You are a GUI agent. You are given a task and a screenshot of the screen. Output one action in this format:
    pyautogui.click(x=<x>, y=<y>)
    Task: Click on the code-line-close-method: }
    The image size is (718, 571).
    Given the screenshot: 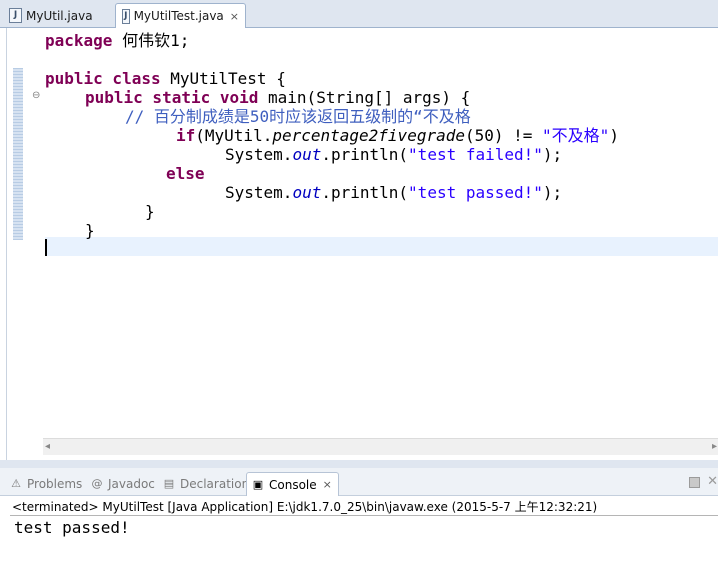 What is the action you would take?
    pyautogui.click(x=150, y=211)
    